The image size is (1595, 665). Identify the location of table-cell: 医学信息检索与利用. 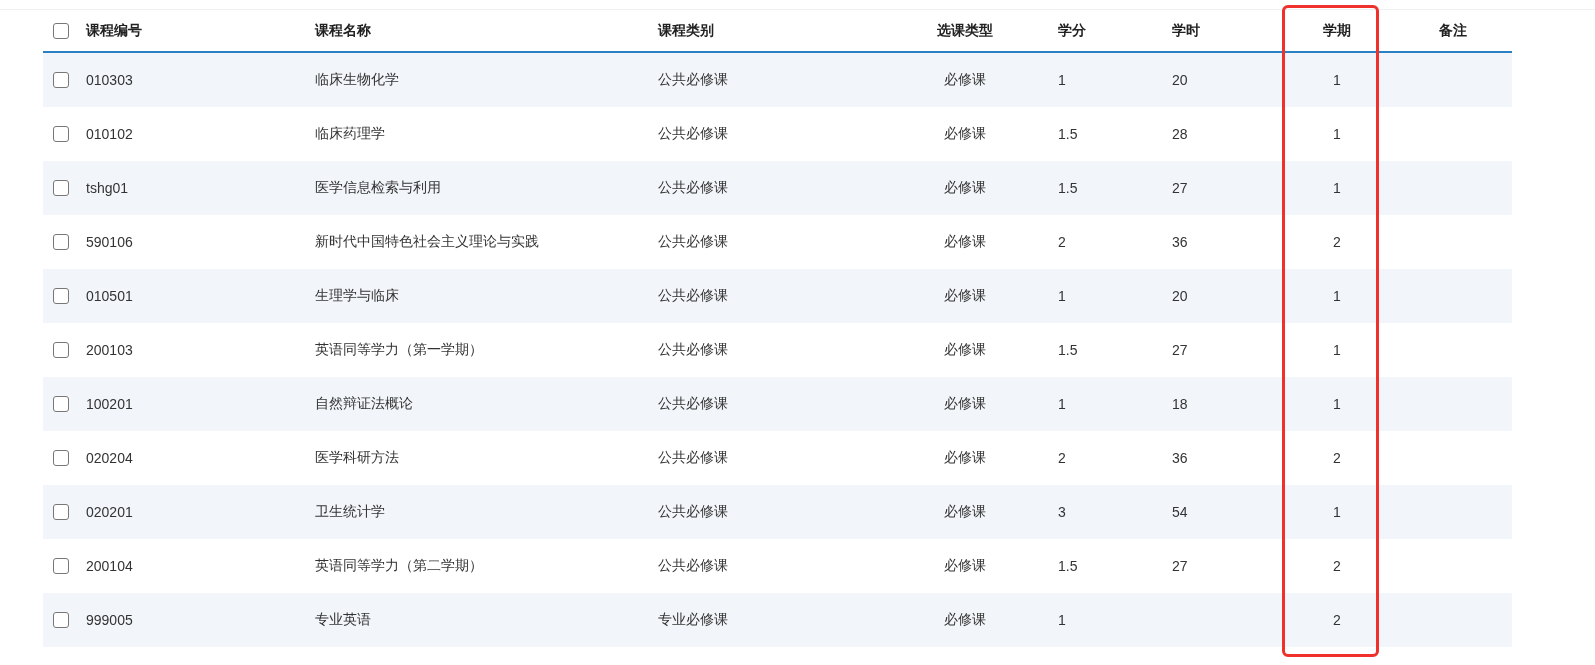
(378, 188).